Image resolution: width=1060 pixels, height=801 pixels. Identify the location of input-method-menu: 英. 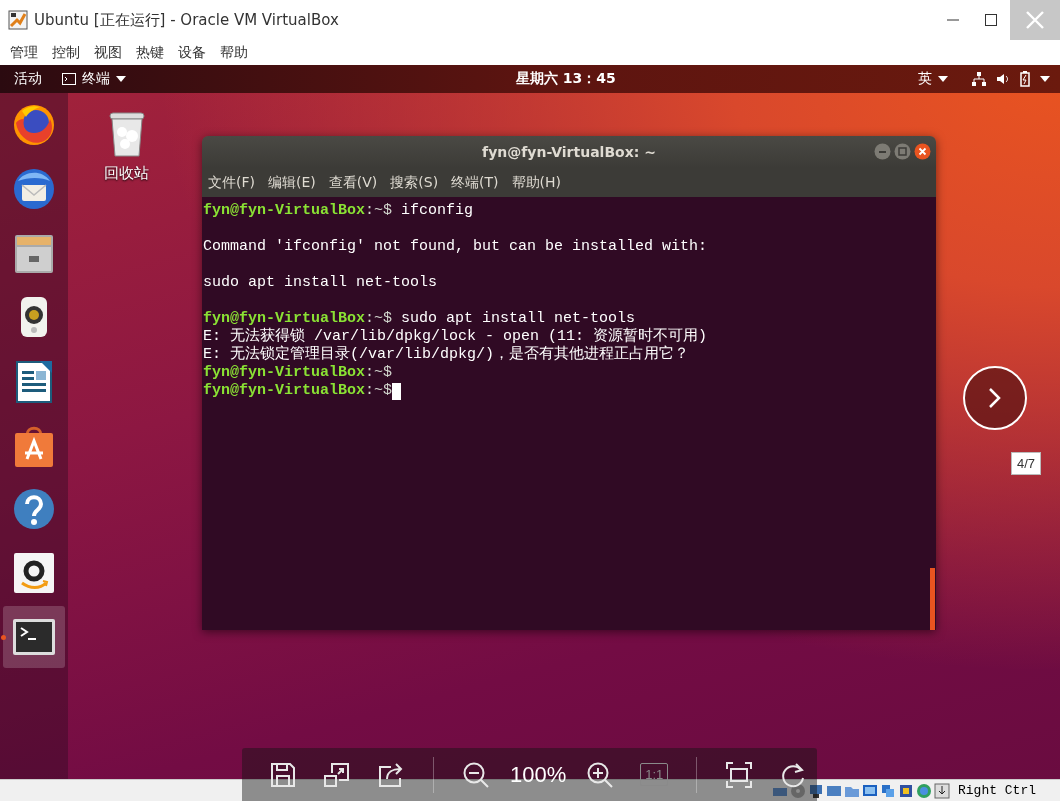
(933, 79).